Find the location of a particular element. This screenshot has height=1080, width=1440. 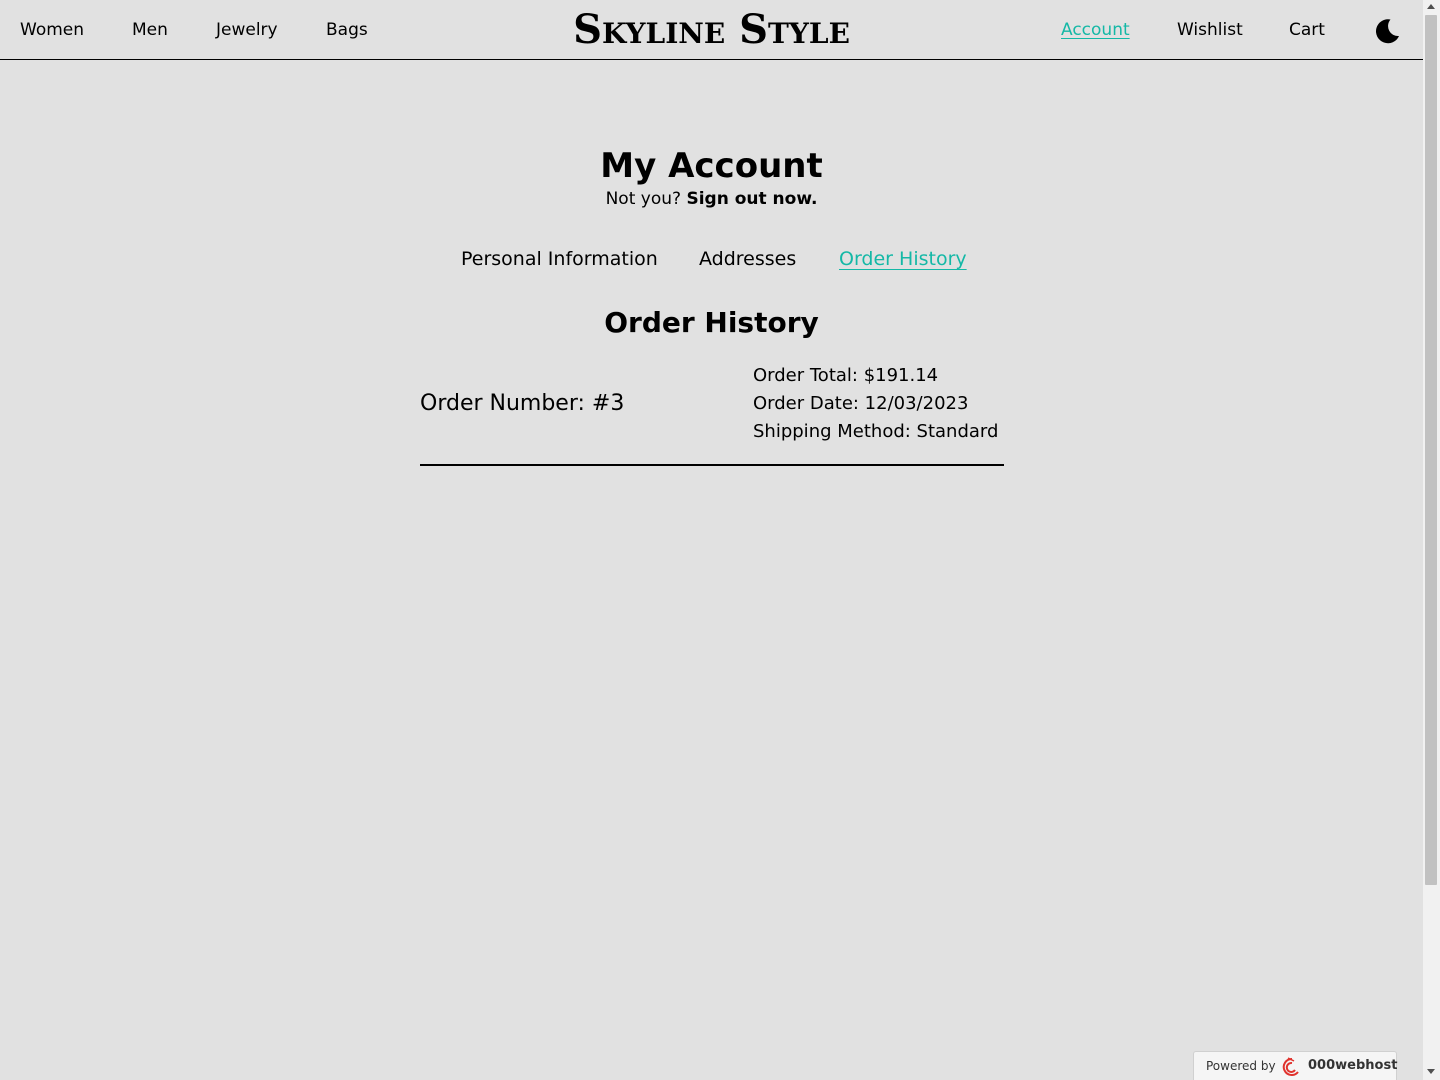

signout-line: Not you? Sign out now. is located at coordinates (711, 199).